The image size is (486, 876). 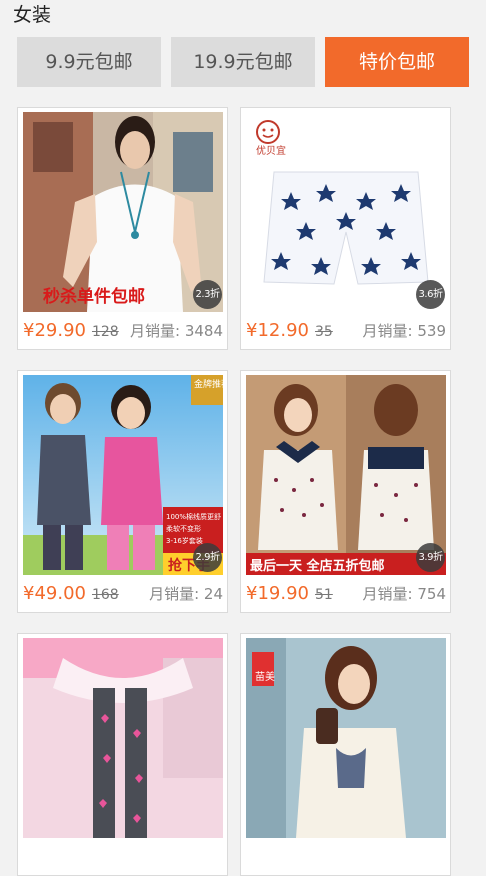 What do you see at coordinates (193, 516) in the screenshot?
I see `promo-line: 100%棉线质更舒` at bounding box center [193, 516].